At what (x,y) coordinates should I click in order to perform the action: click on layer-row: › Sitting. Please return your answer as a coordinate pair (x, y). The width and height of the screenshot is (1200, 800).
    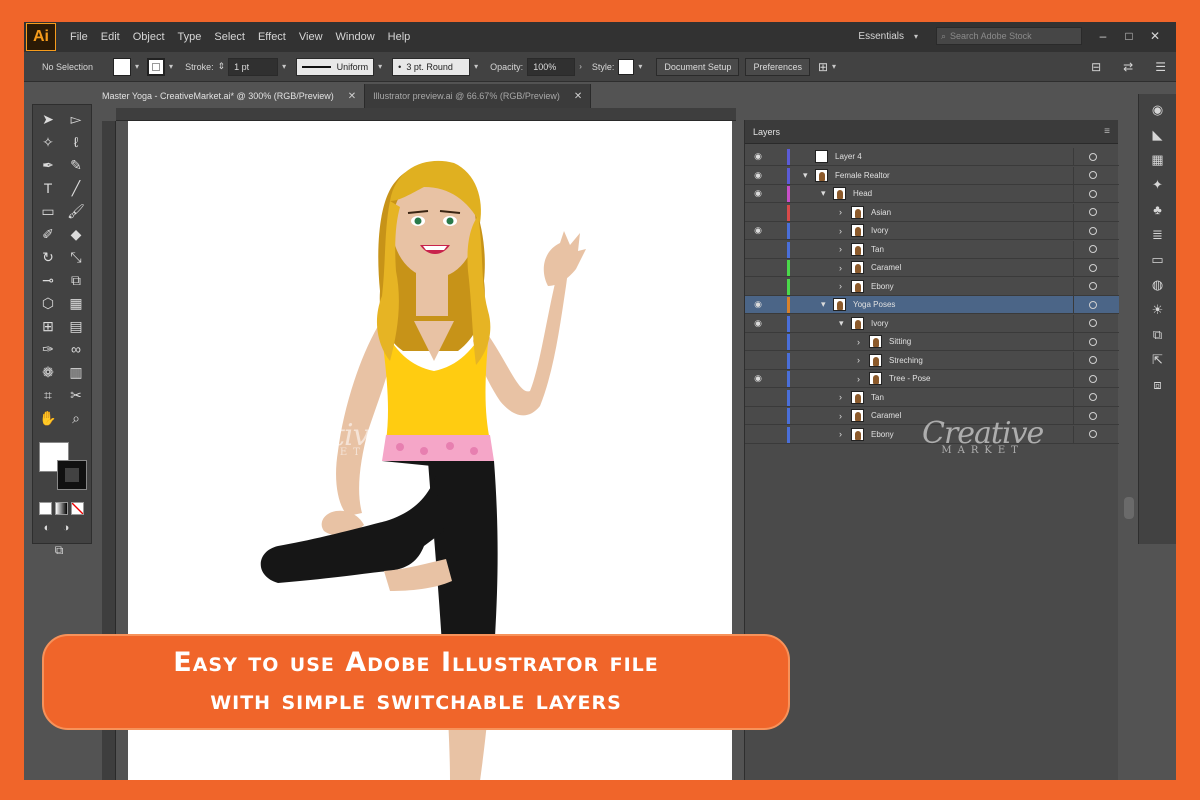
    Looking at the image, I should click on (932, 342).